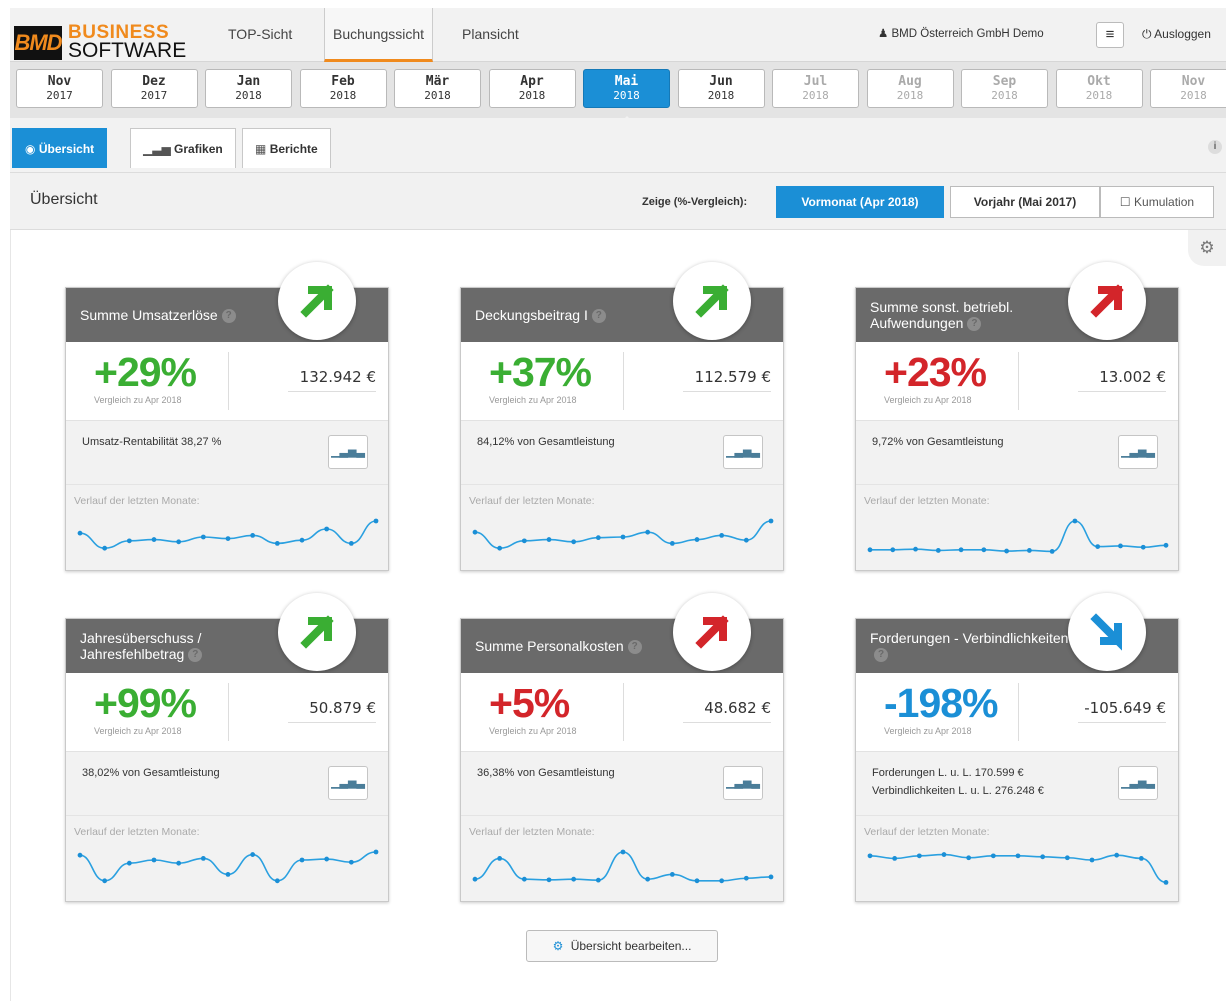 The height and width of the screenshot is (1001, 1226). Describe the element at coordinates (260, 35) in the screenshot. I see `nav-top-sicht: TOP-Sicht` at that location.